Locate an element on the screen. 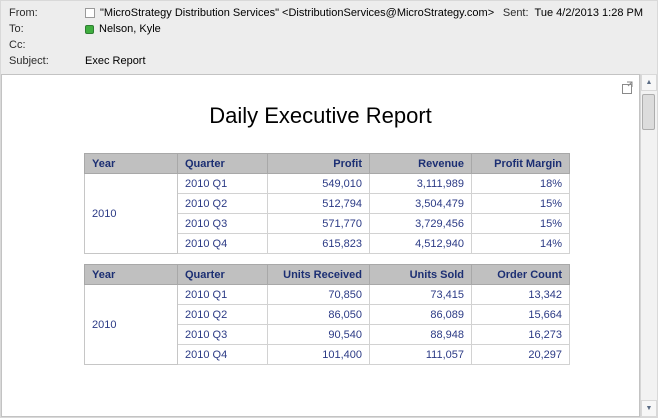  column-header: Revenue is located at coordinates (420, 163).